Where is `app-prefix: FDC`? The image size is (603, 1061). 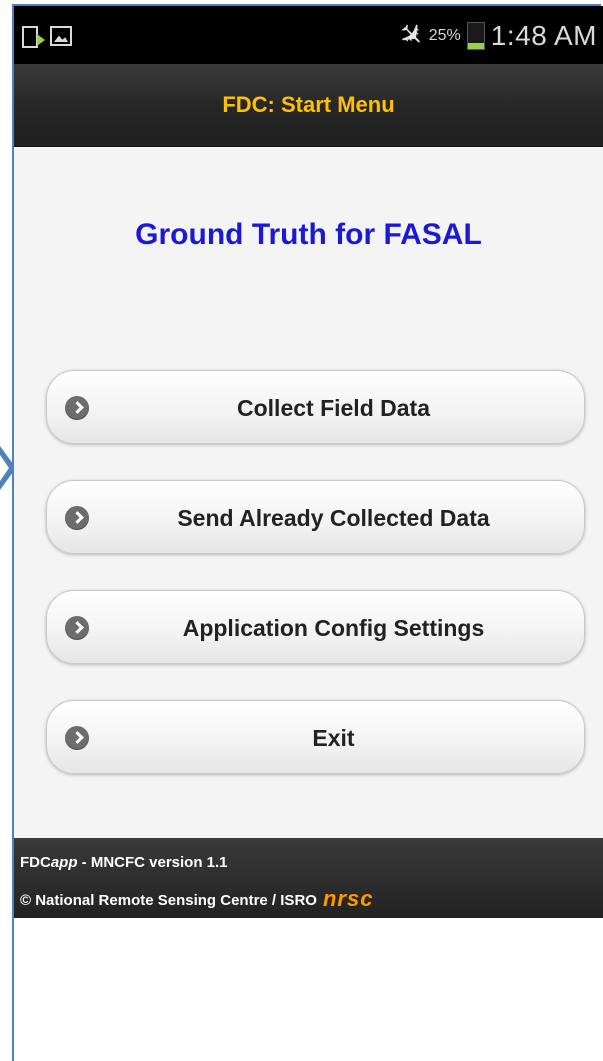 app-prefix: FDC is located at coordinates (35, 862).